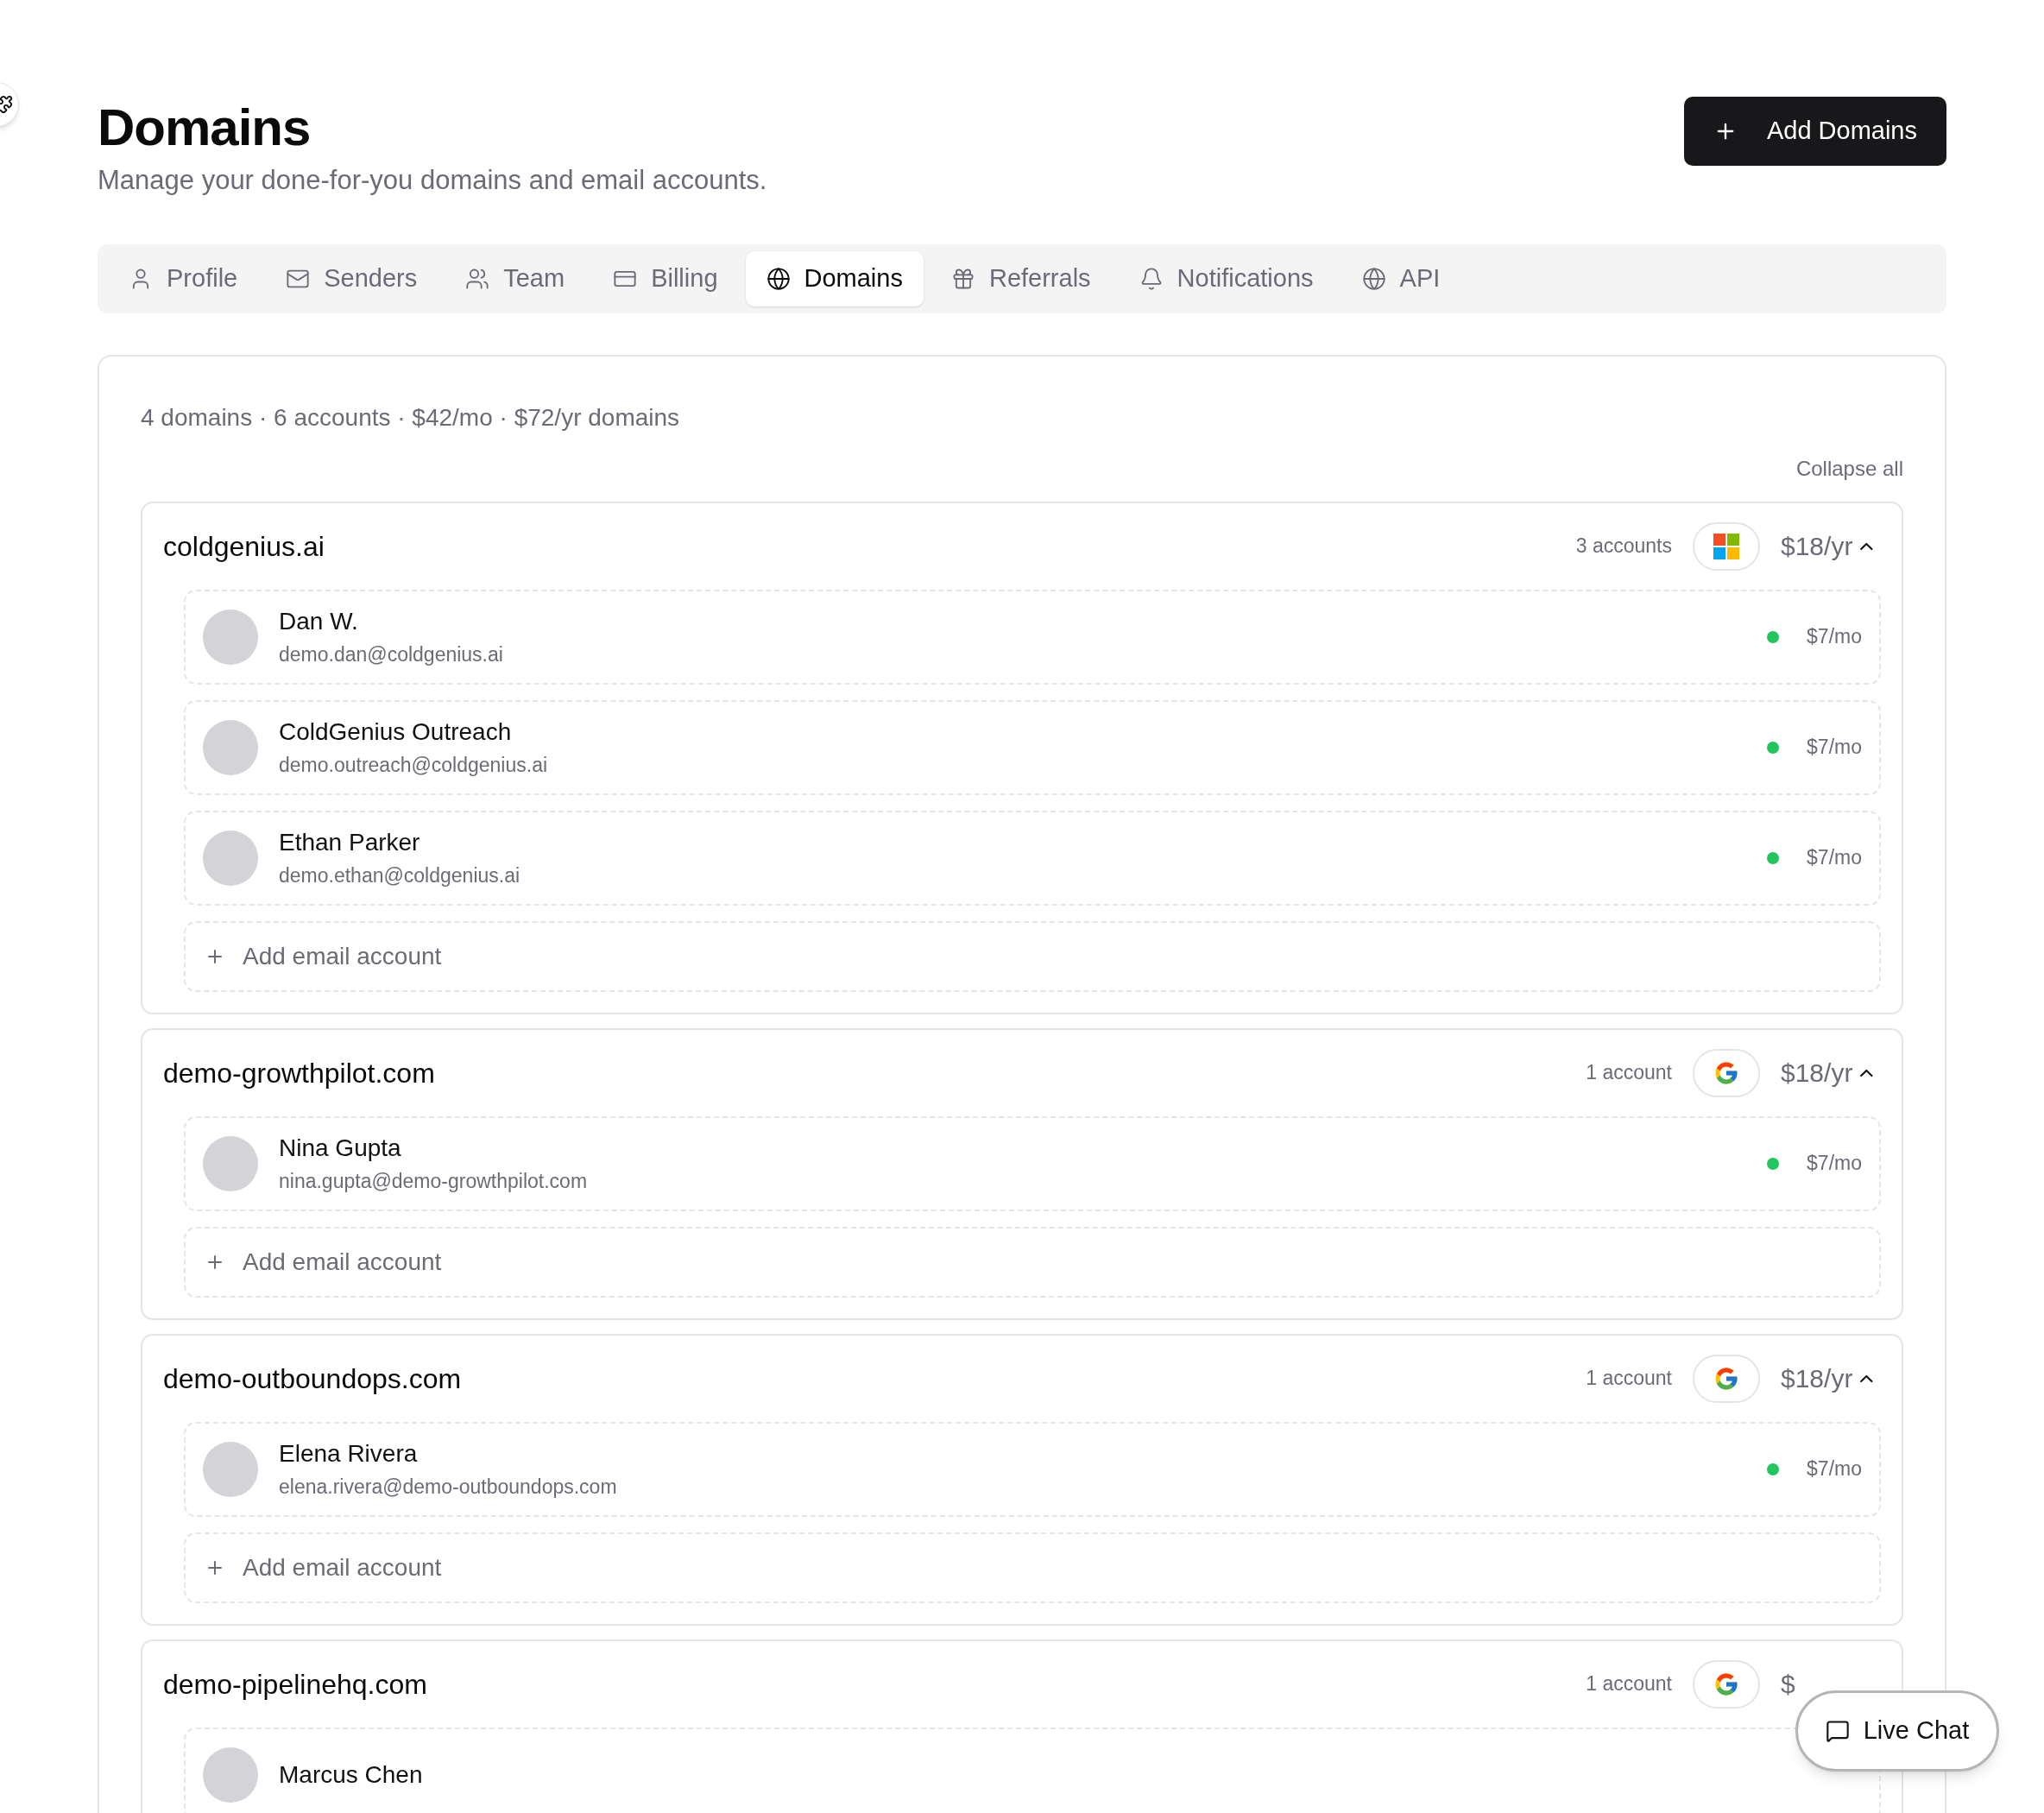 The width and height of the screenshot is (2044, 1813). I want to click on email-account-row: Dan W. demo.dan@coldgenius.ai $7/mo, so click(1032, 637).